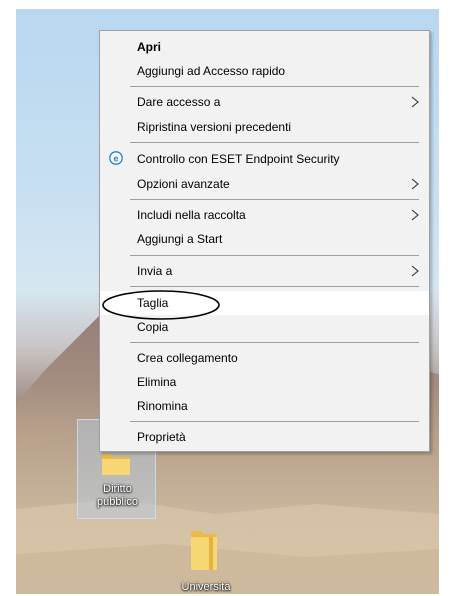 The width and height of the screenshot is (451, 596). I want to click on menu-item-rinomina: Rinomina, so click(264, 406).